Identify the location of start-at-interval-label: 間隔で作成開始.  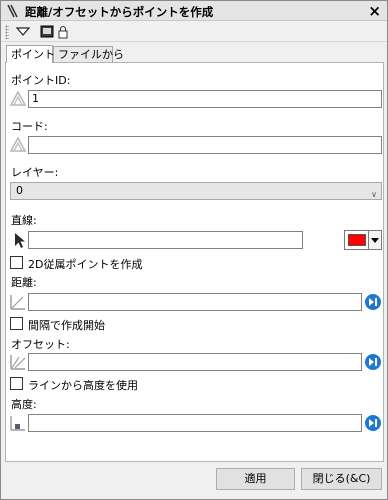
(66, 325).